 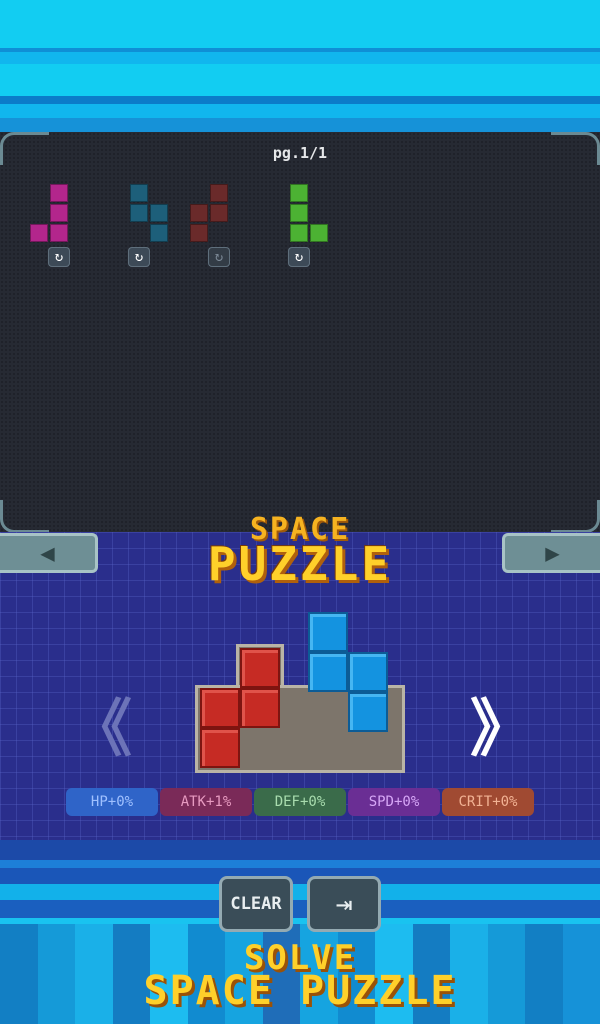 I want to click on teal-s-piece, so click(x=150, y=214).